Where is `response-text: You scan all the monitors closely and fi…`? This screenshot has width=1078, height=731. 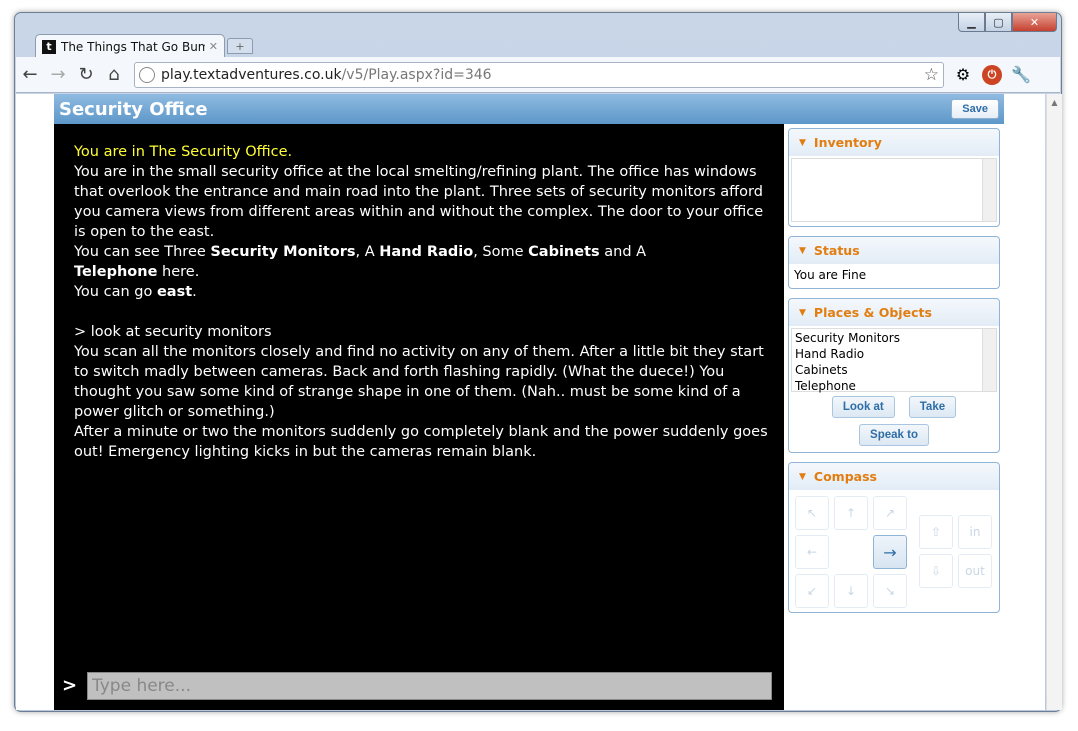
response-text: You scan all the monitors closely and fi… is located at coordinates (419, 382).